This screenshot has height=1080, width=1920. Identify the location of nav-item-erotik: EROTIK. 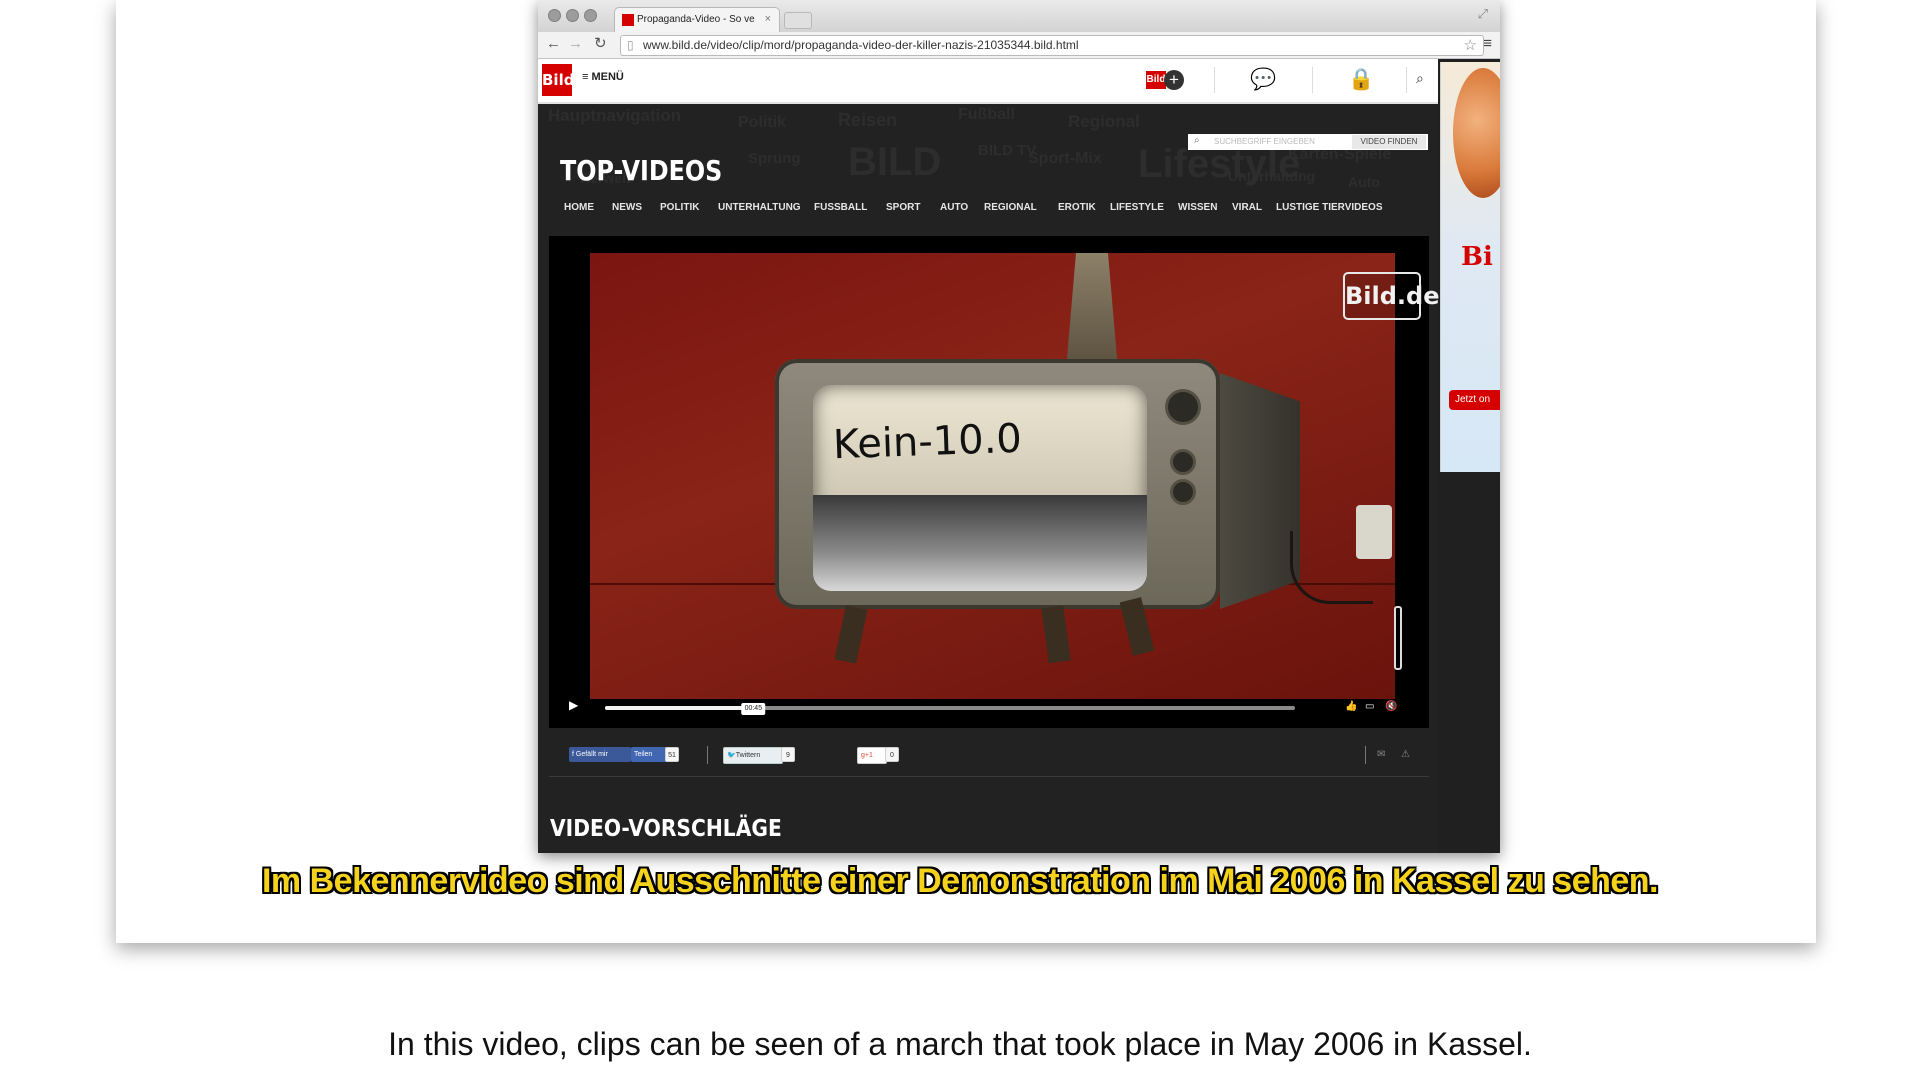
(1077, 207).